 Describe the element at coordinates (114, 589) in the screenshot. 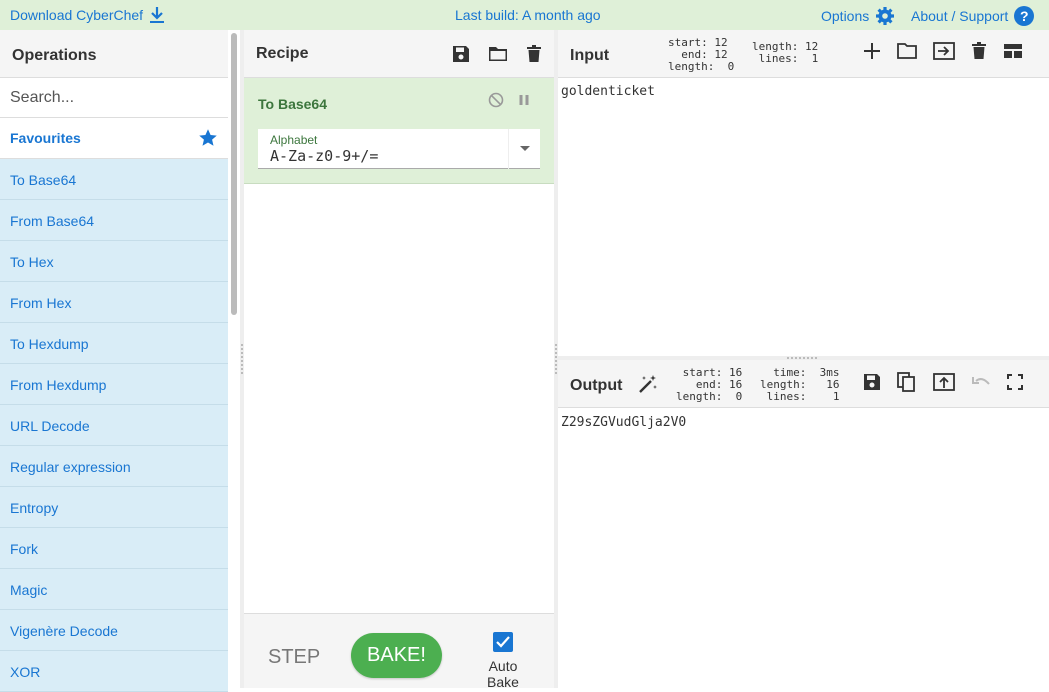

I see `operation-item: Magic` at that location.